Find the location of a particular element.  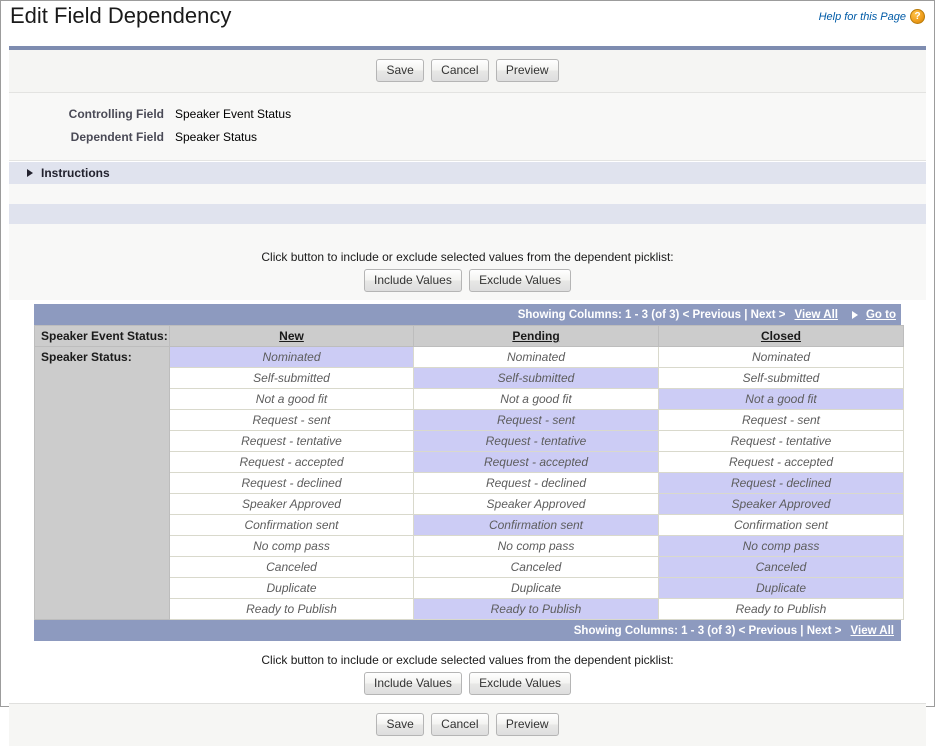

bottom-button-strip: Save Cancel Preview is located at coordinates (467, 724).